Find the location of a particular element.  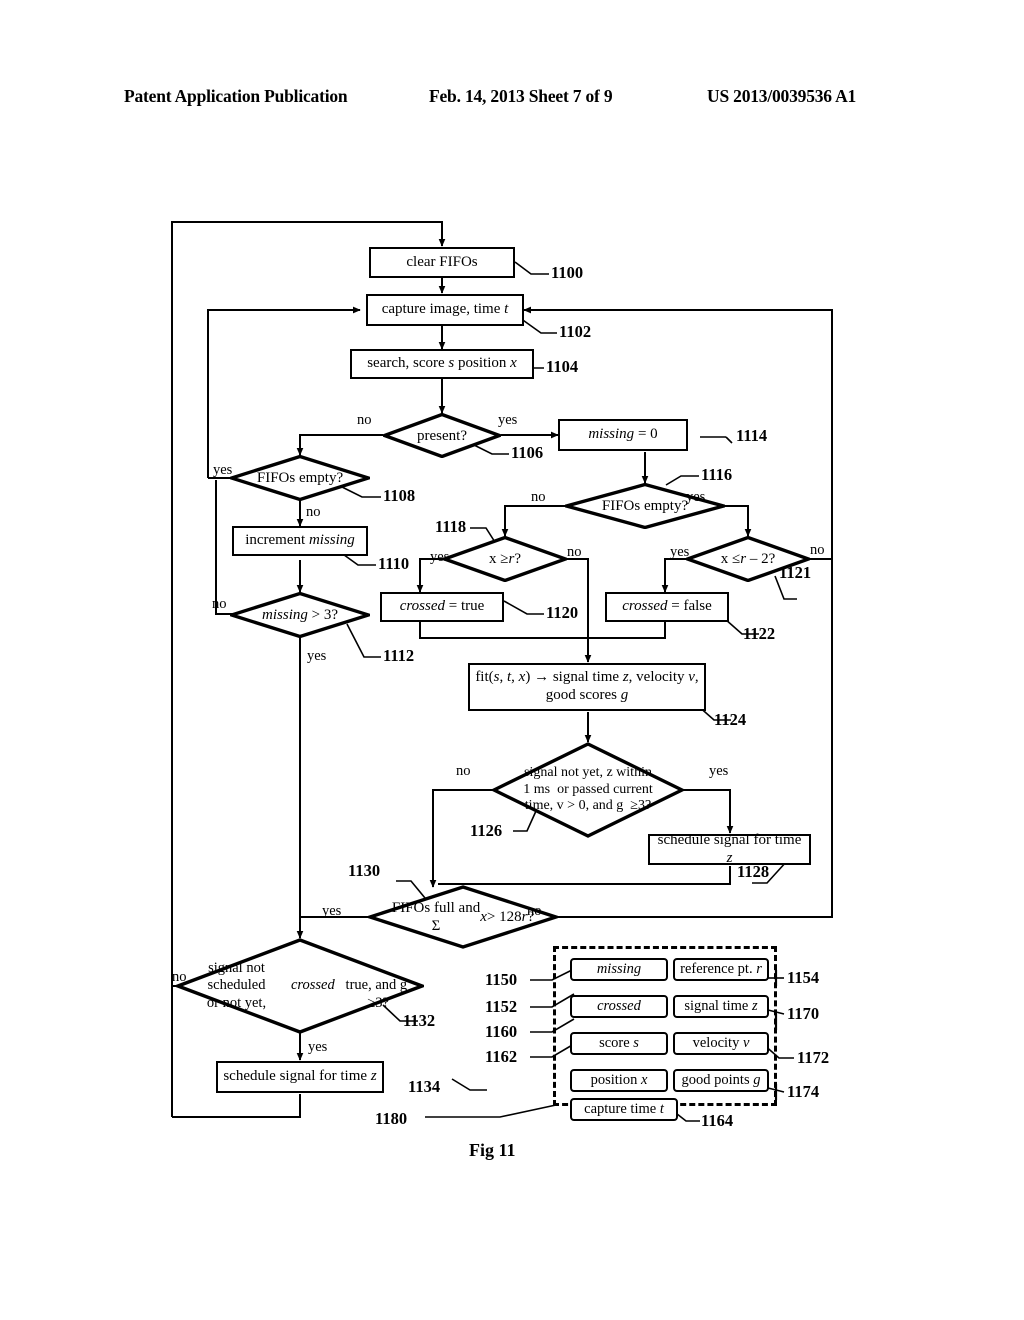

node-label: crossed = false is located at coordinates (667, 606).